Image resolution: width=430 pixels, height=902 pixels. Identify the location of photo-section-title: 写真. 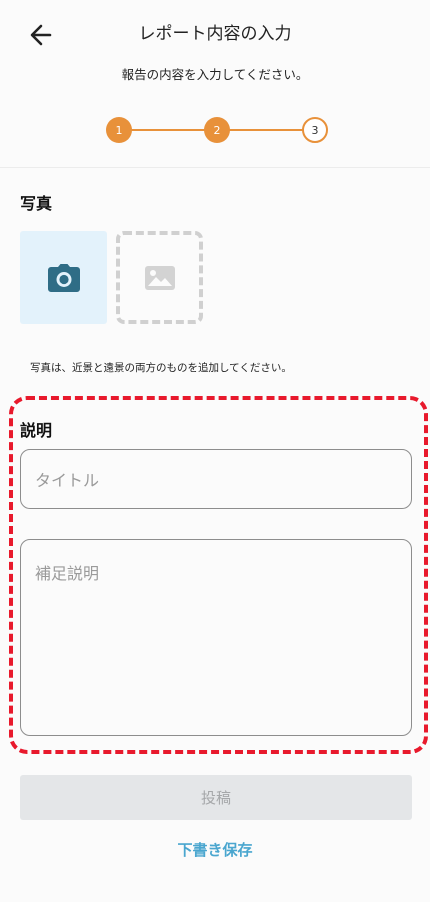
(36, 203).